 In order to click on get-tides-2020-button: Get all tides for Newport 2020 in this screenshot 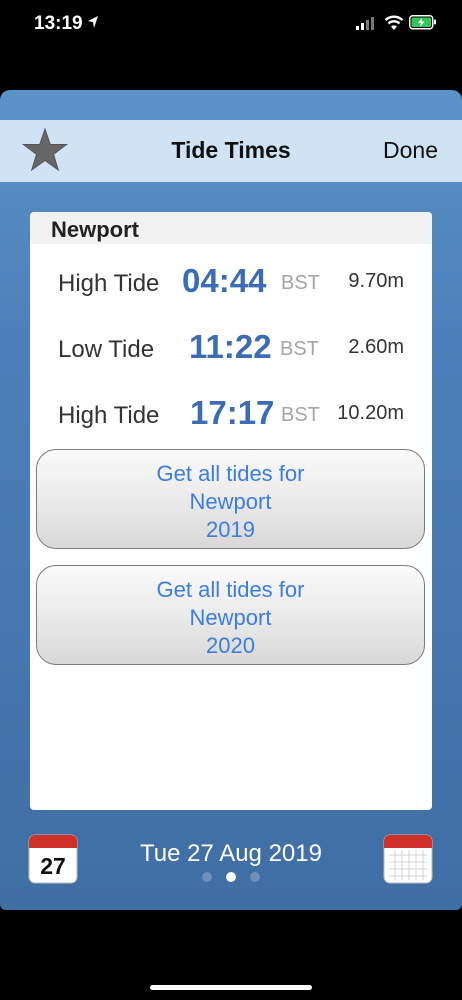, I will do `click(230, 615)`.